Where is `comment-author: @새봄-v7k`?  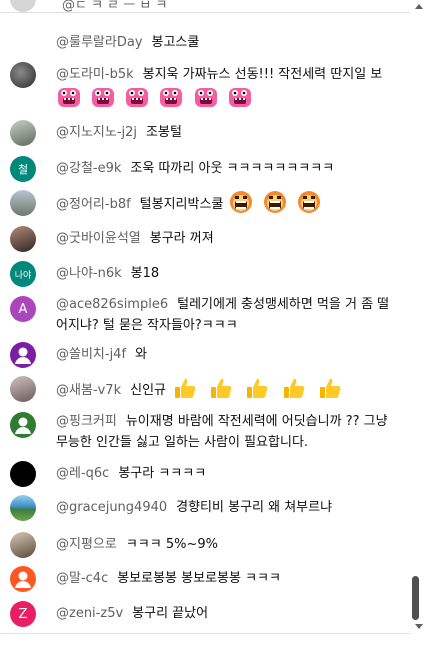 comment-author: @새봄-v7k is located at coordinates (88, 390).